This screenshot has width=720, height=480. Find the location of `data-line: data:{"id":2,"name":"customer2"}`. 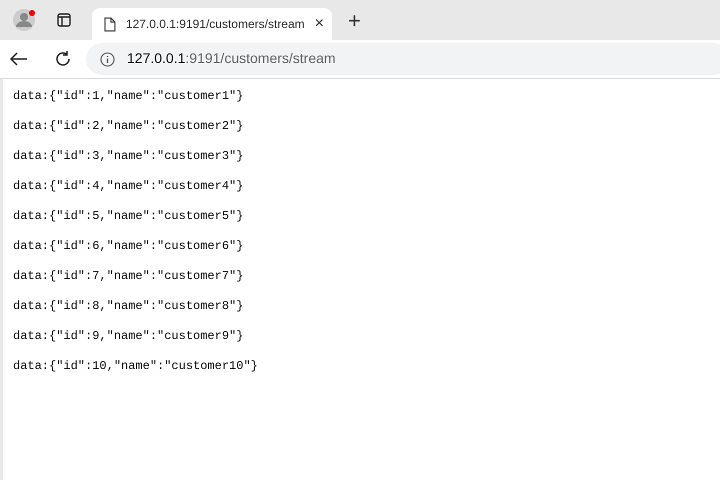

data-line: data:{"id":2,"name":"customer2"} is located at coordinates (128, 126).